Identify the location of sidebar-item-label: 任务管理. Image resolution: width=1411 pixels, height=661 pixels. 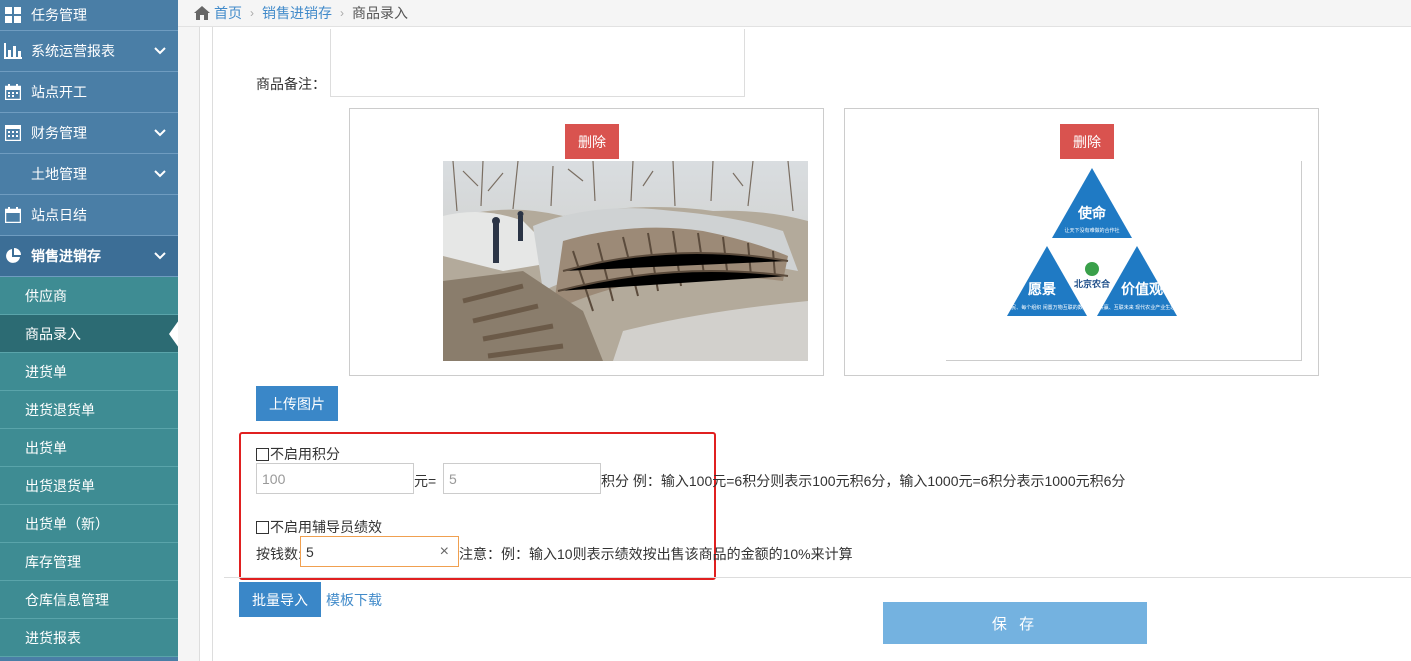
(59, 15).